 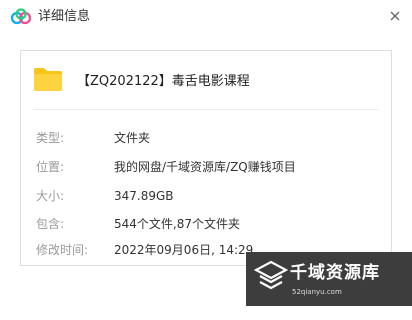 What do you see at coordinates (21, 17) in the screenshot?
I see `cloud-logo-icon` at bounding box center [21, 17].